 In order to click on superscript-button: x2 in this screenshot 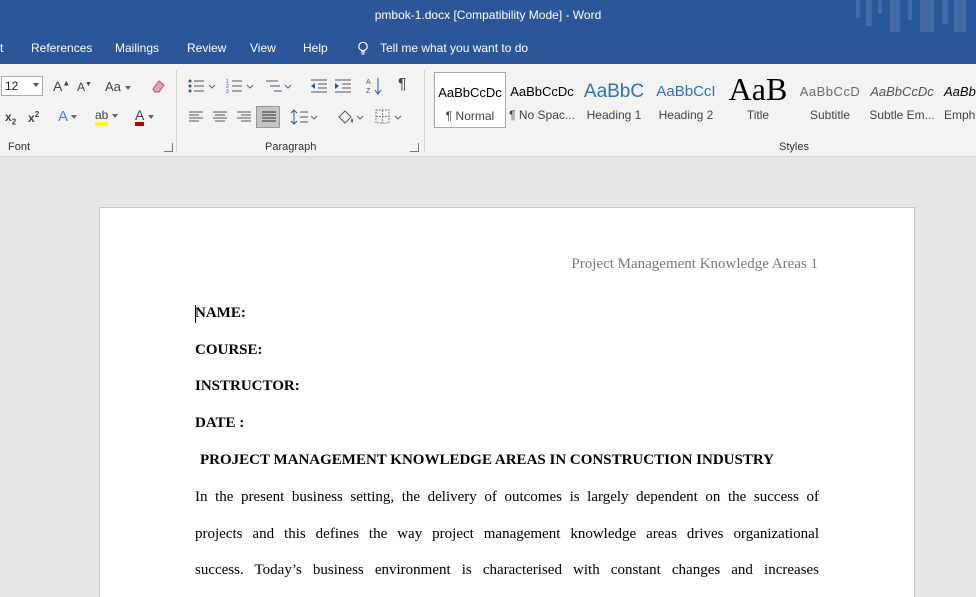, I will do `click(33, 117)`.